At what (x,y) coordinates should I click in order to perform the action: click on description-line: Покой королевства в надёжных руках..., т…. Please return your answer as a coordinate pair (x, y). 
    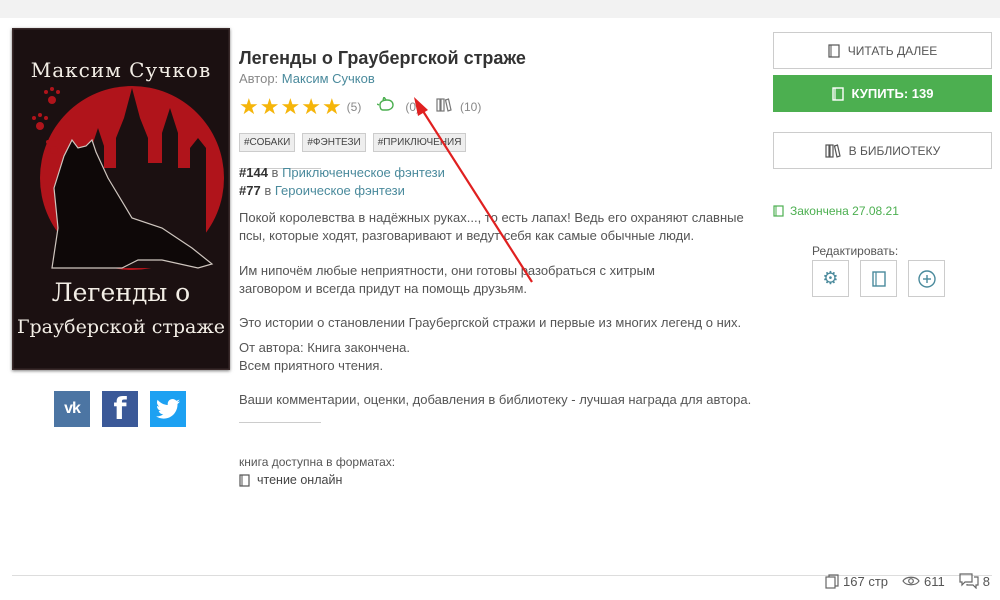
    Looking at the image, I should click on (491, 217).